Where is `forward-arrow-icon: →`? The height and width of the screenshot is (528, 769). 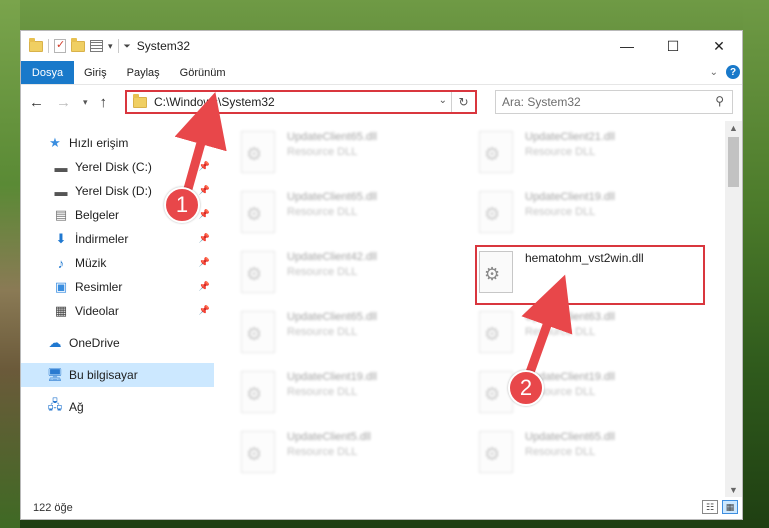
forward-arrow-icon: → is located at coordinates (63, 102).